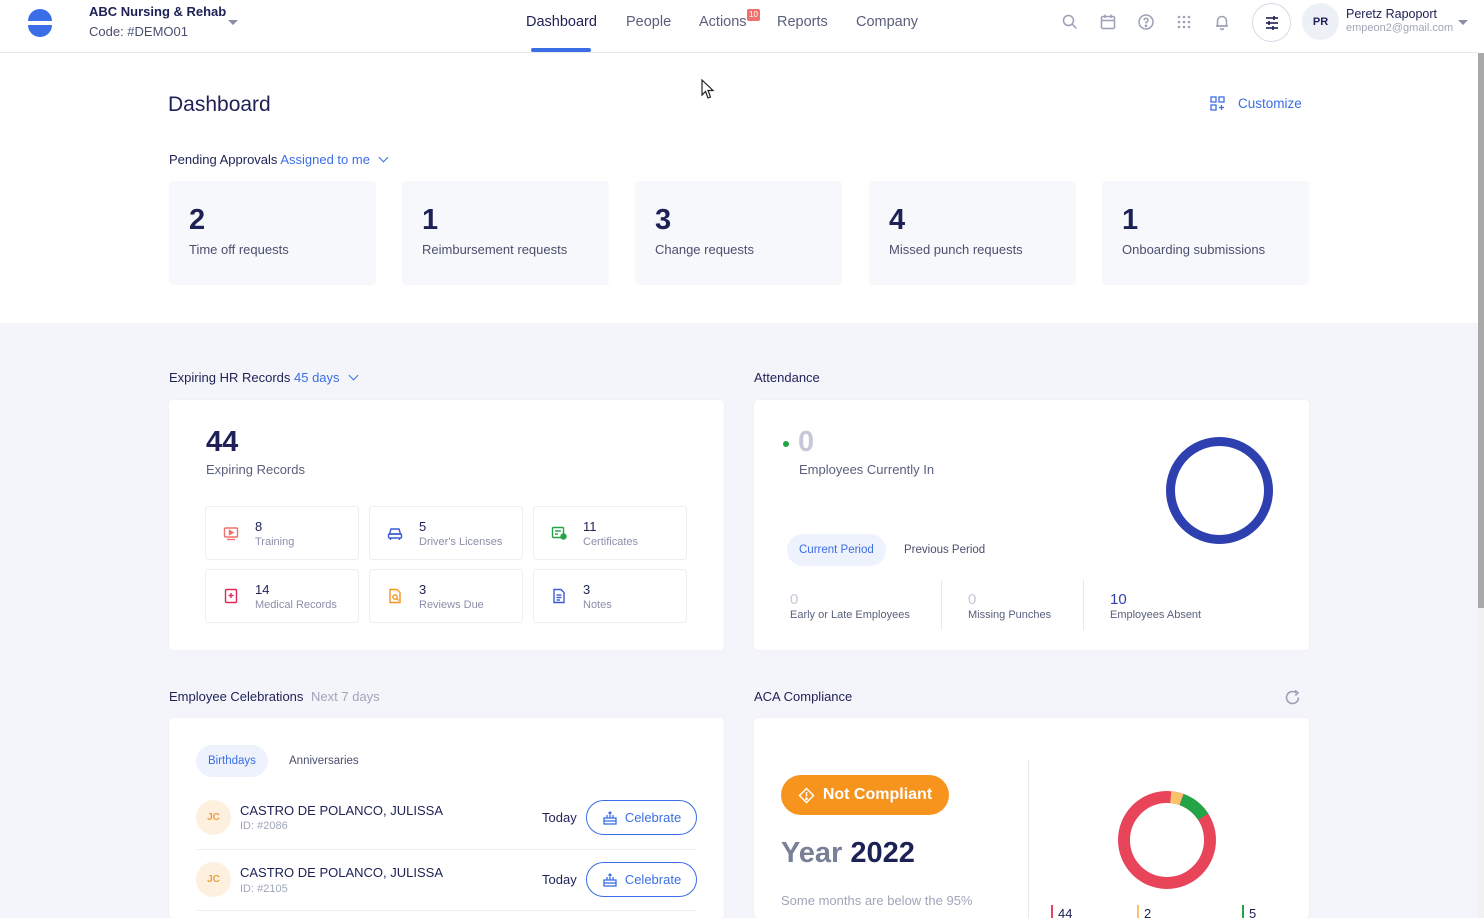 The height and width of the screenshot is (918, 1484). Describe the element at coordinates (461, 542) in the screenshot. I see `record-label: Driver's Licenses` at that location.